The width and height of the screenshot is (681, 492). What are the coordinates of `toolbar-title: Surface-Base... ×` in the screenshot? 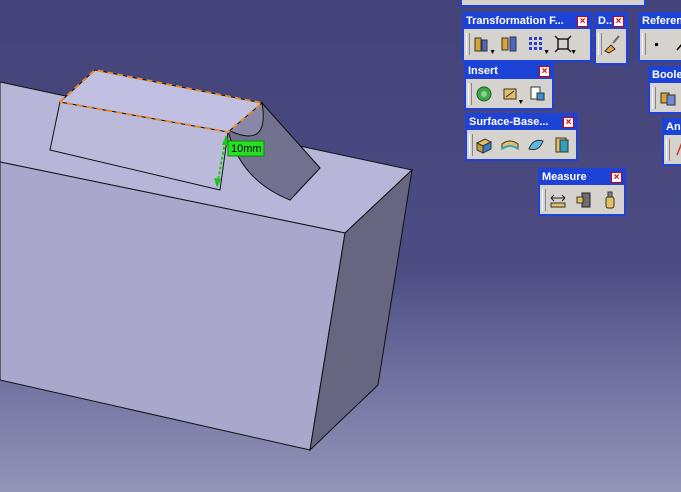 It's located at (521, 122).